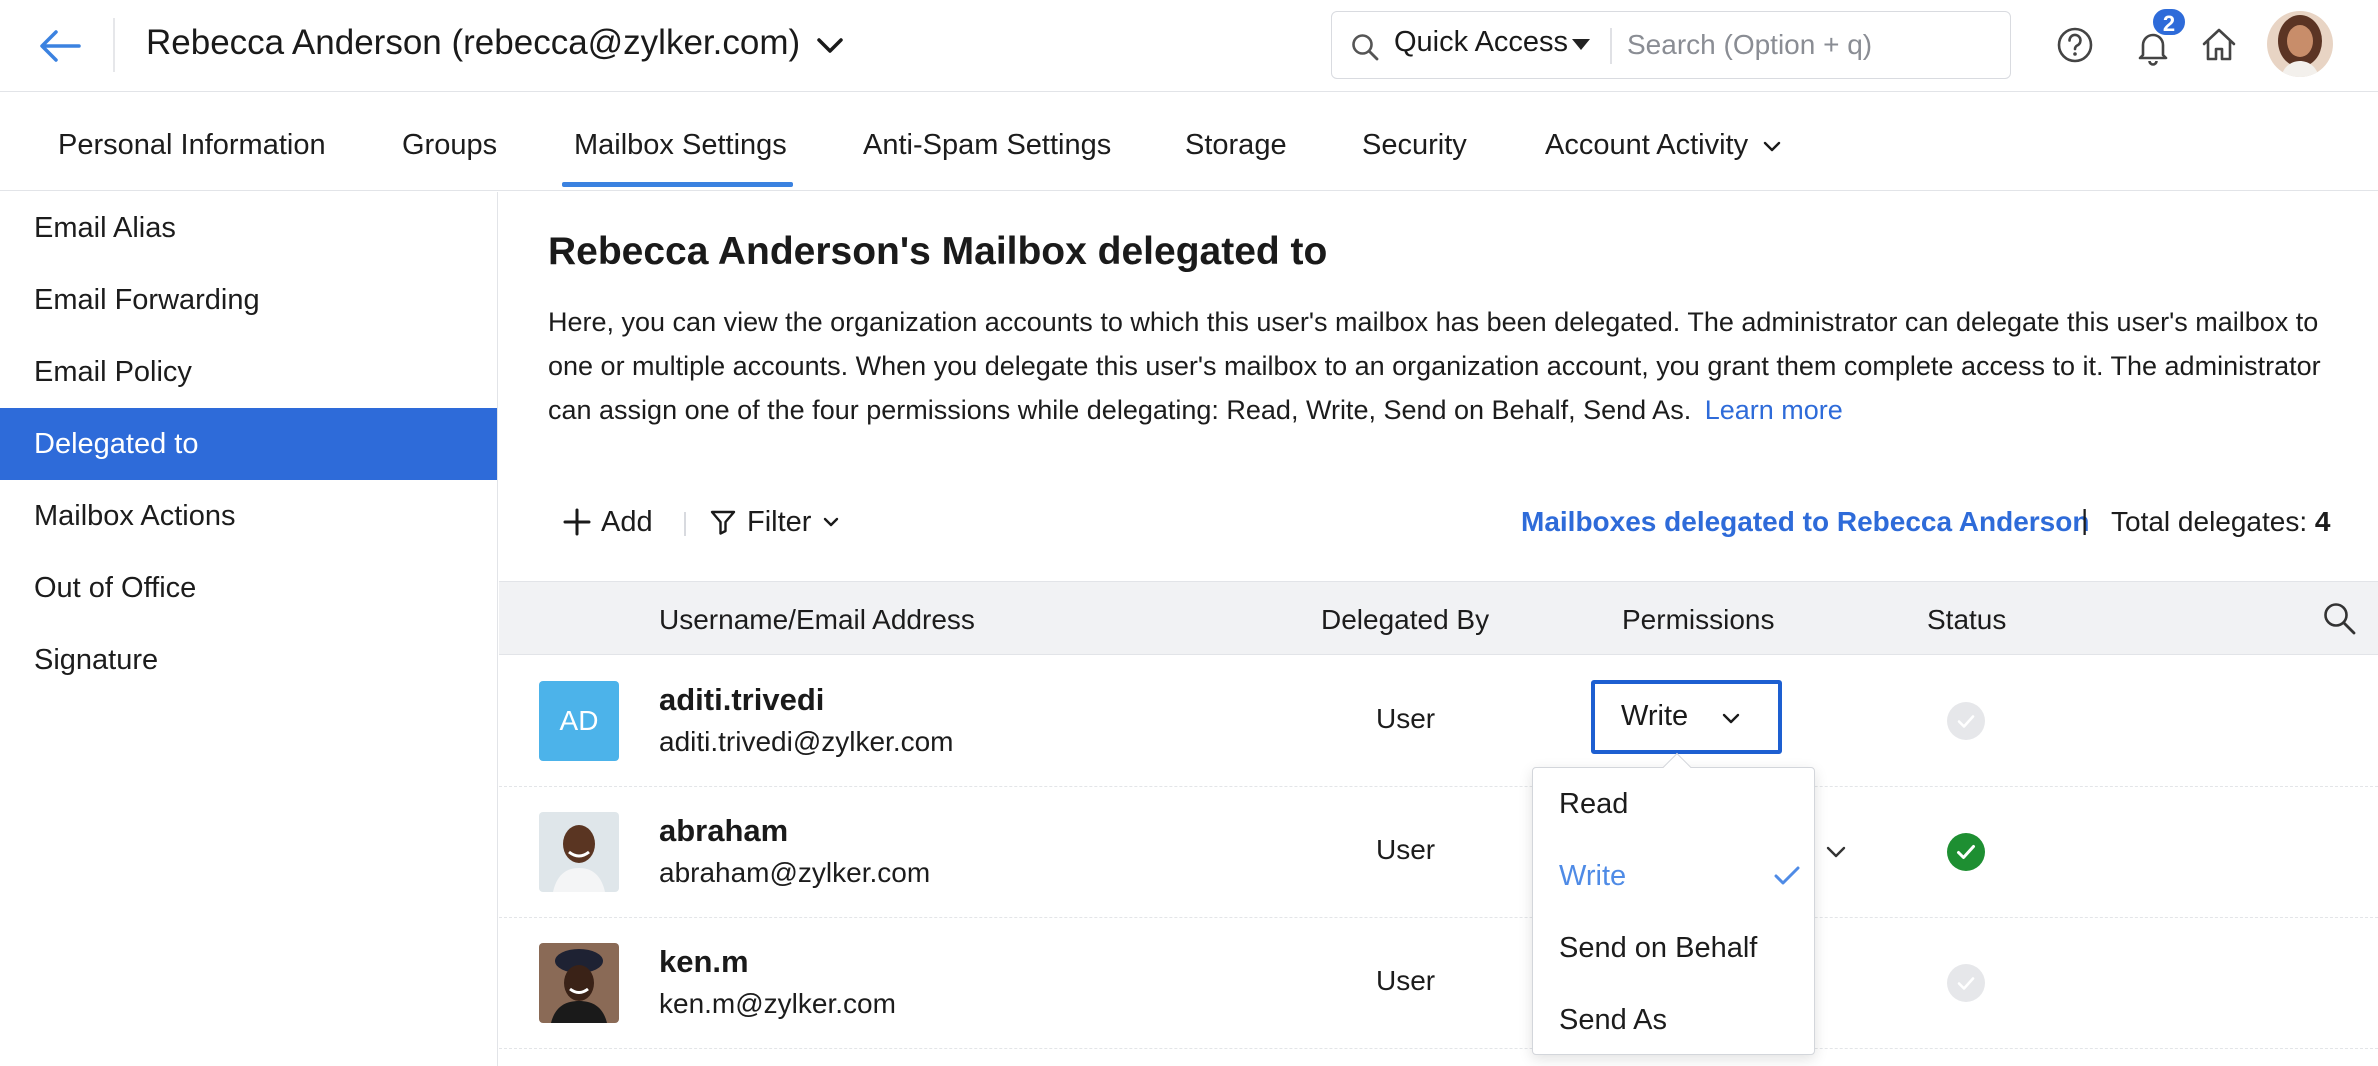 This screenshot has height=1066, width=2378. I want to click on search-bar: Quick Access, so click(1671, 45).